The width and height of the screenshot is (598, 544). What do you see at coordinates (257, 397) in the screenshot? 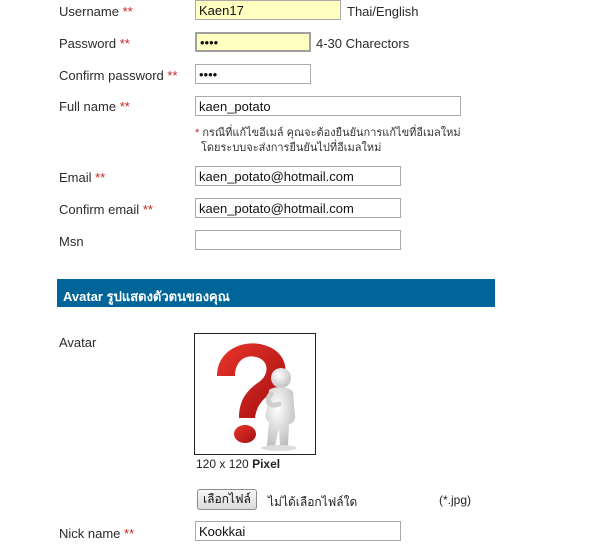
I see `question-mark-figure-icon` at bounding box center [257, 397].